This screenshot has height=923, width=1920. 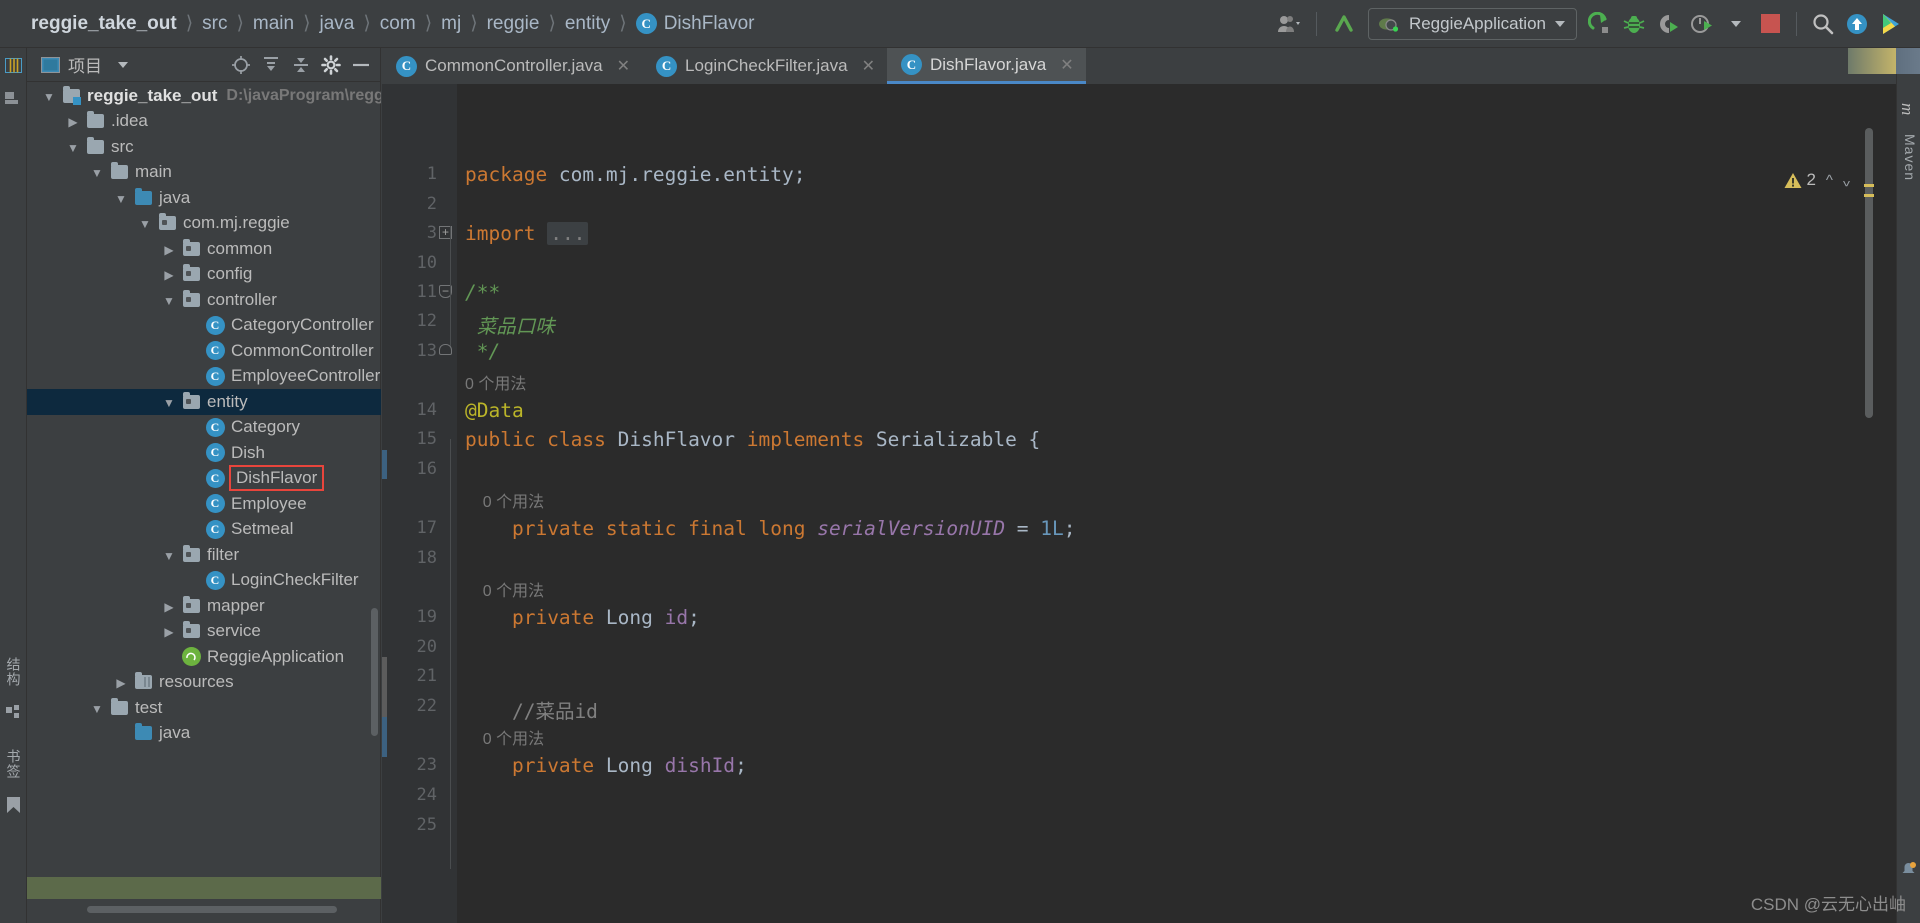 I want to click on breadcrumb-item-0: reggie_take_out, so click(x=104, y=24).